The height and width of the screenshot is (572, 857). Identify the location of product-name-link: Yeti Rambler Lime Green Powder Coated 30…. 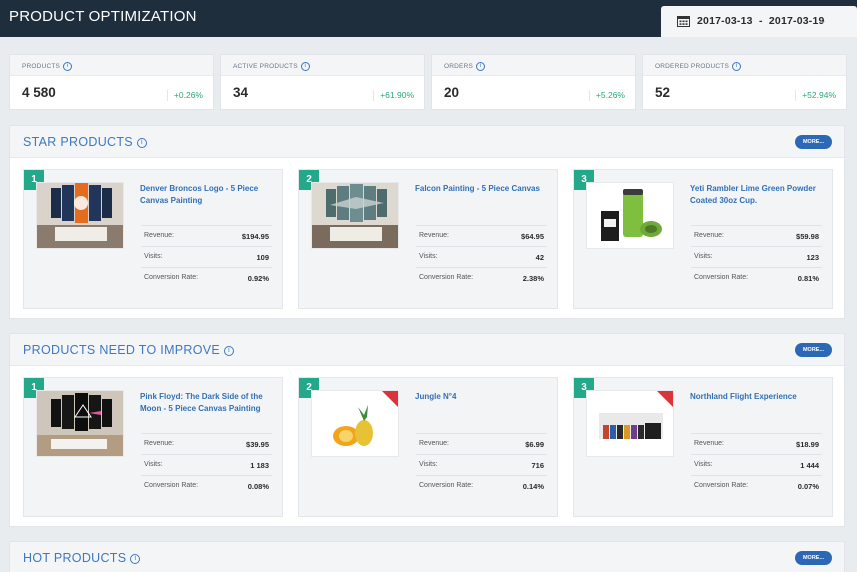
(757, 194).